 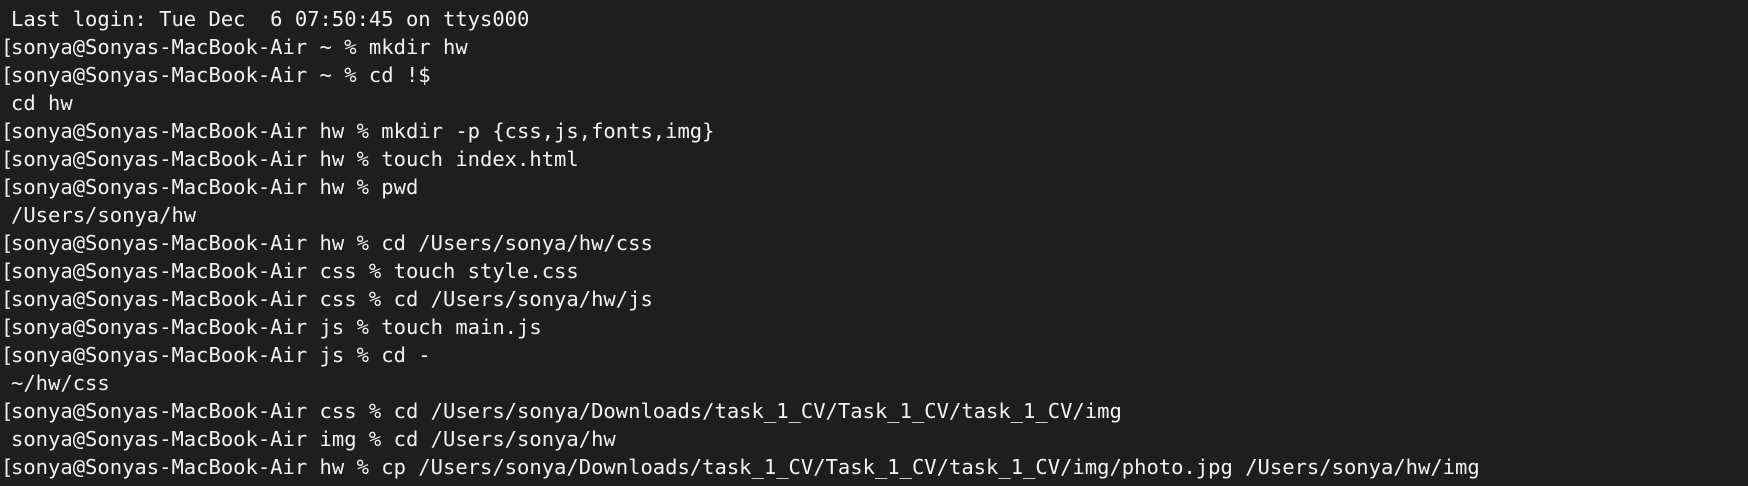 I want to click on terminal-line: [sonya@Sonyas-MacBook-Air ~ % mkdir hw, so click(x=874, y=47).